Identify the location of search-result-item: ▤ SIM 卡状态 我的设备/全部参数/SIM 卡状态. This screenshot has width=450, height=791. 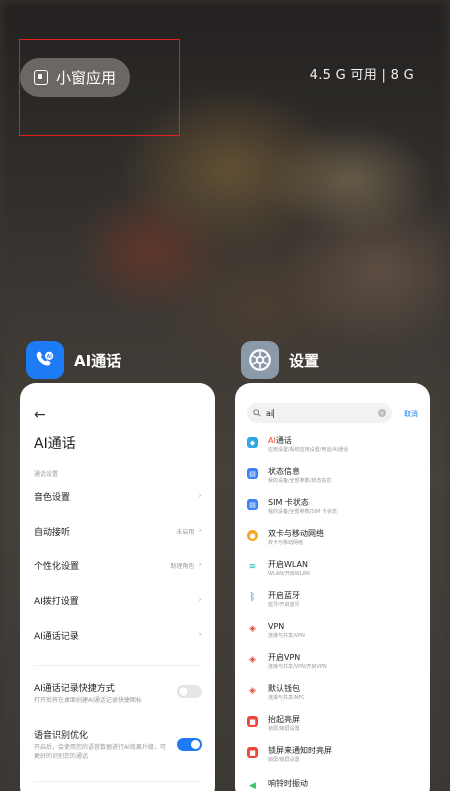
(334, 506).